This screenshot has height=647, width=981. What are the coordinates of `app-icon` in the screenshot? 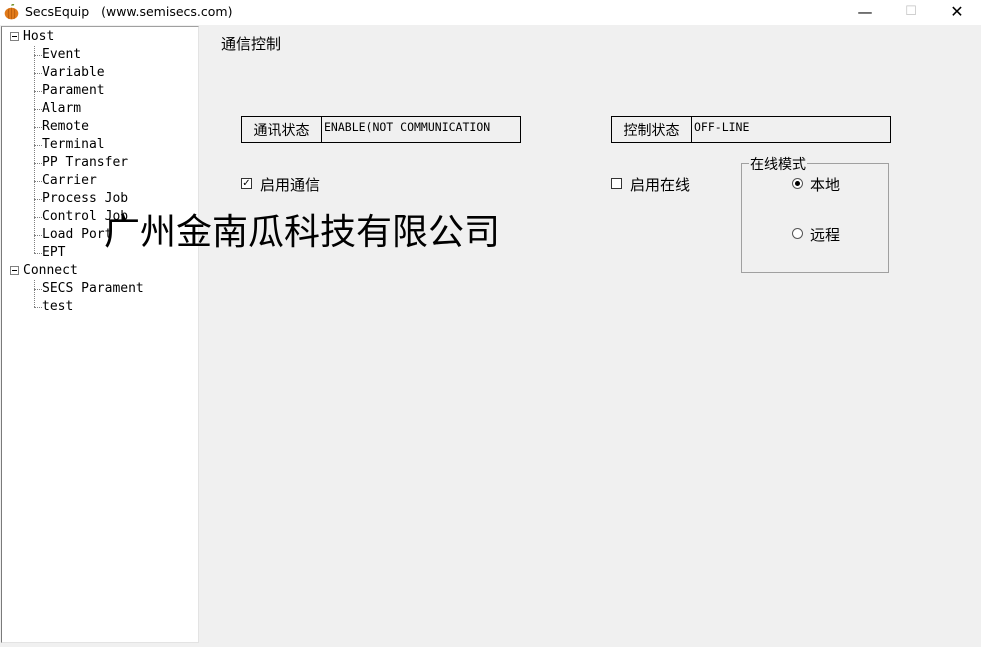 It's located at (11, 12).